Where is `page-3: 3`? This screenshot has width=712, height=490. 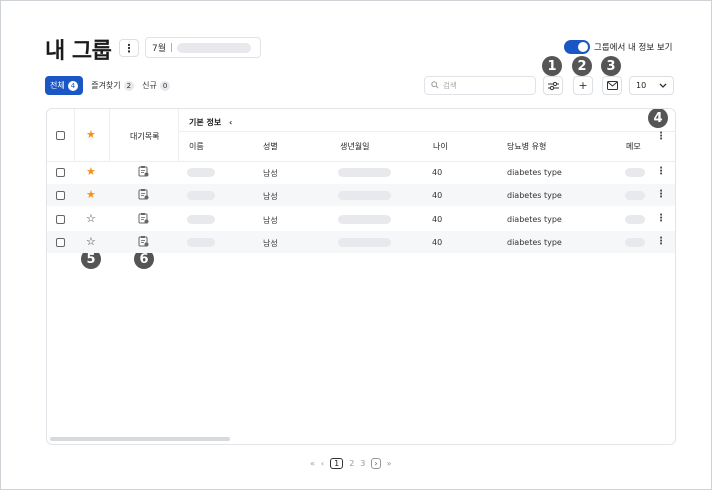
page-3: 3 is located at coordinates (362, 463).